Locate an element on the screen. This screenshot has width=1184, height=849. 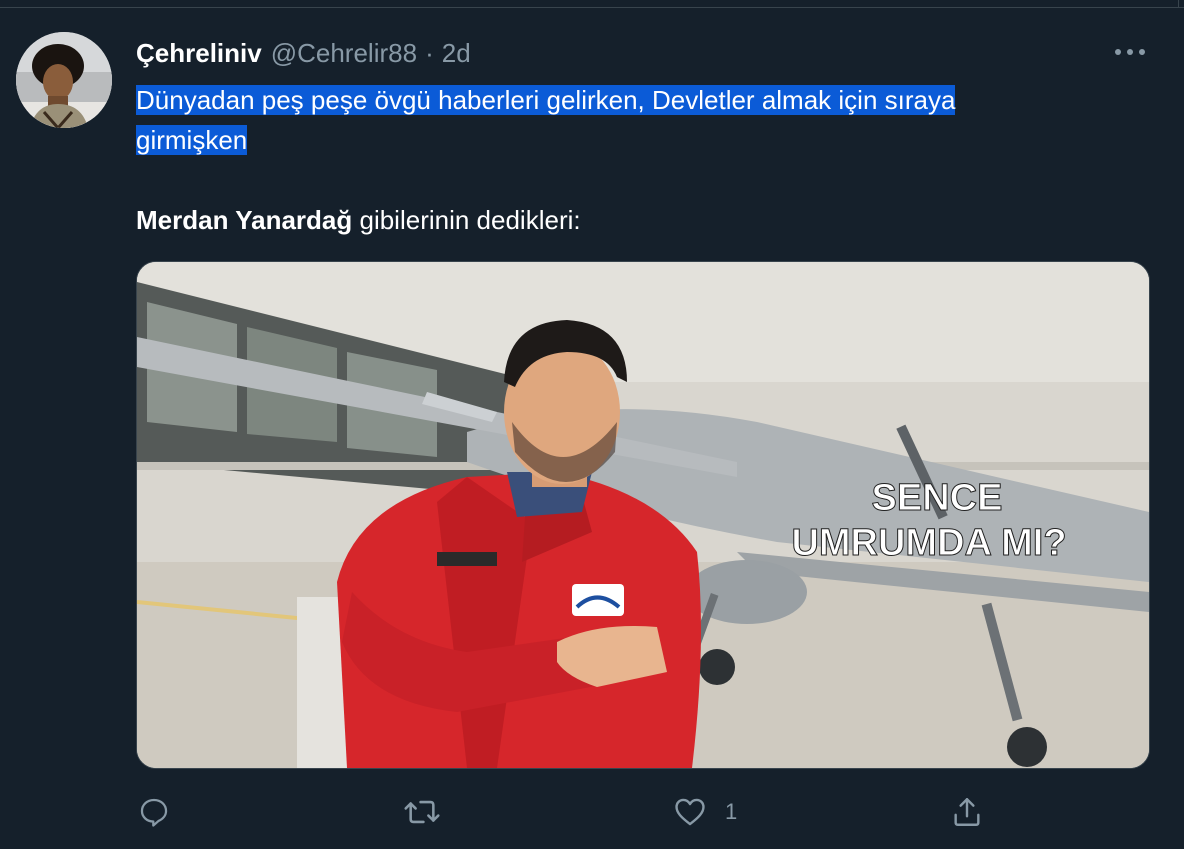
media-caption-line2: UMRUMDA MI? is located at coordinates (928, 543).